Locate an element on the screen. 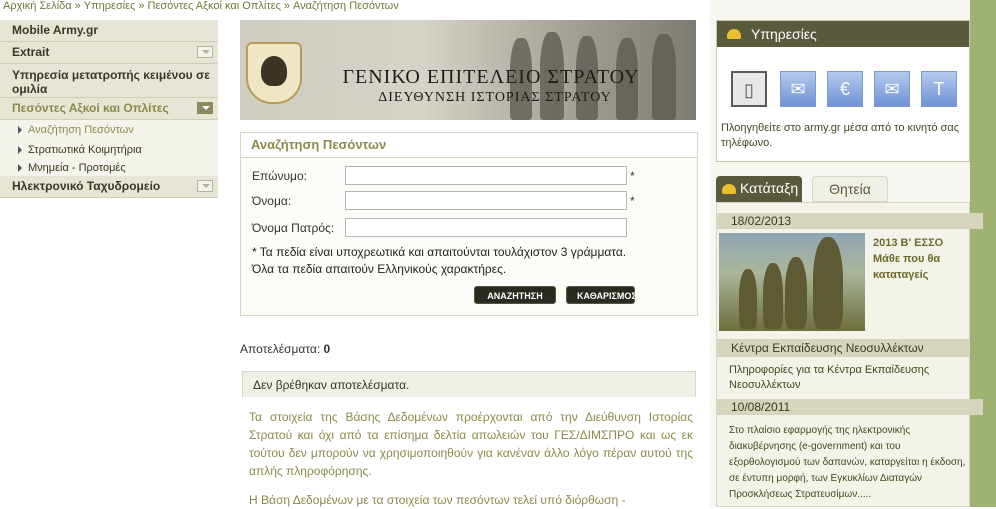 The height and width of the screenshot is (509, 996). search-form-header: Αναζήτηση Πεσόντων is located at coordinates (469, 145).